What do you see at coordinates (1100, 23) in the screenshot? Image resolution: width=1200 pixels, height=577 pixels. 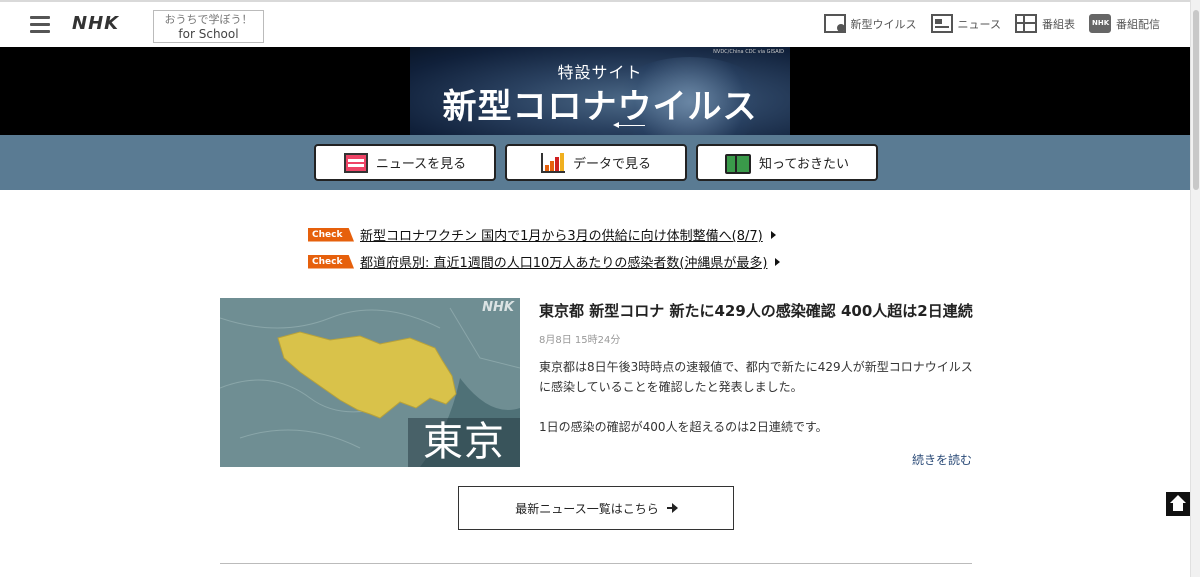 I see `streaming-icon` at bounding box center [1100, 23].